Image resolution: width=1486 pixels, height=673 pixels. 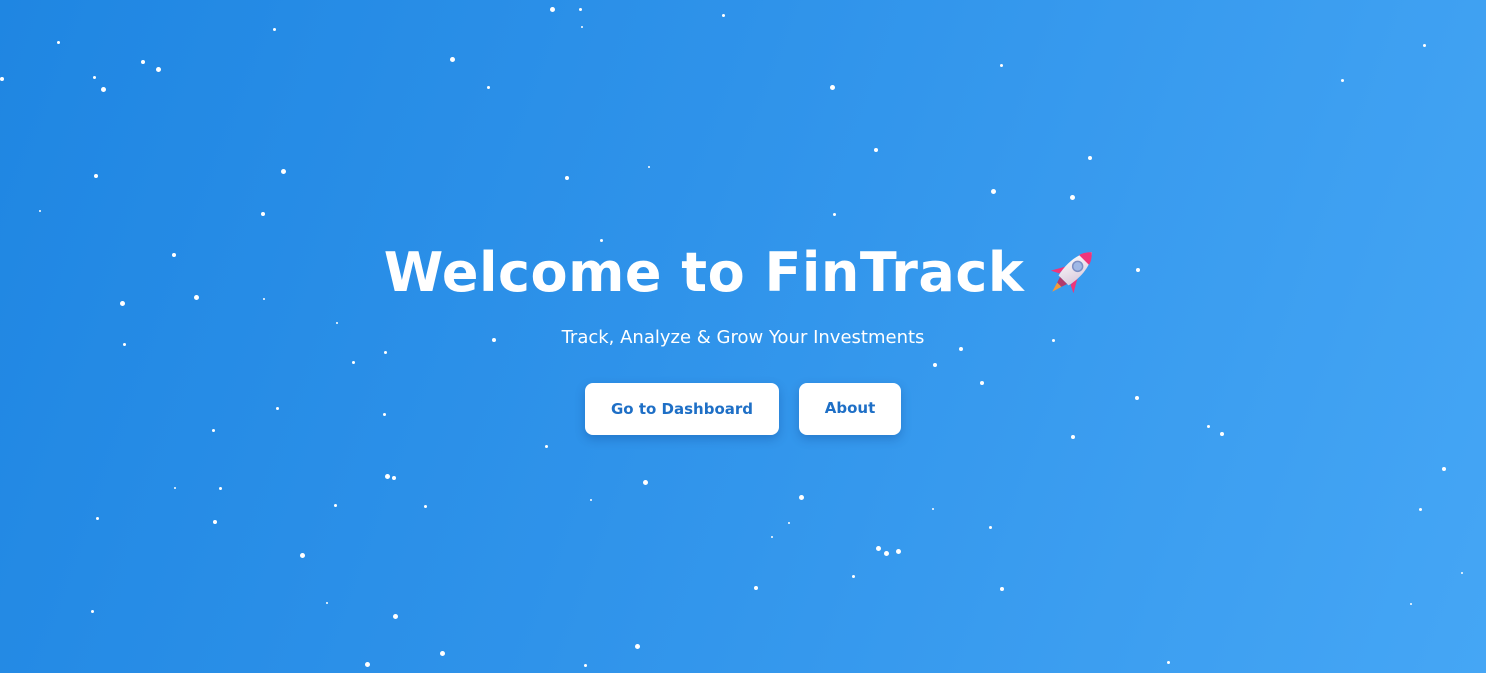 I want to click on hero-subtitle: Track, Analyze & Grow Your Investments, so click(x=743, y=337).